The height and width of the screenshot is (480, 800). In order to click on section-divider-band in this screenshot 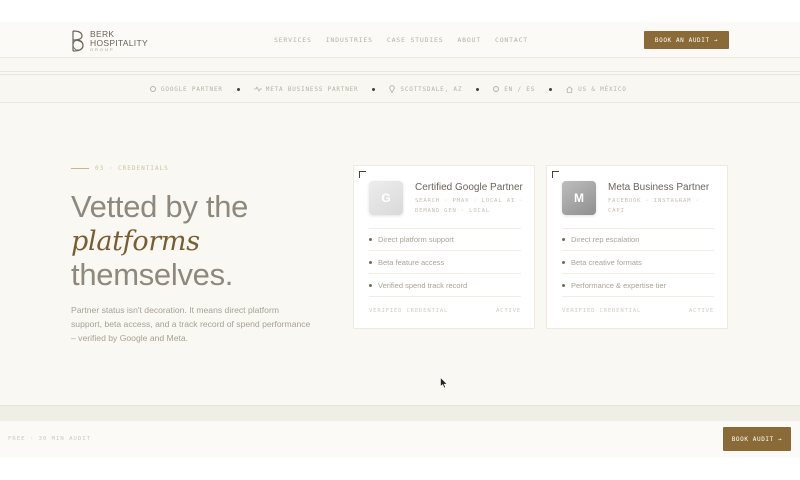, I will do `click(400, 413)`.